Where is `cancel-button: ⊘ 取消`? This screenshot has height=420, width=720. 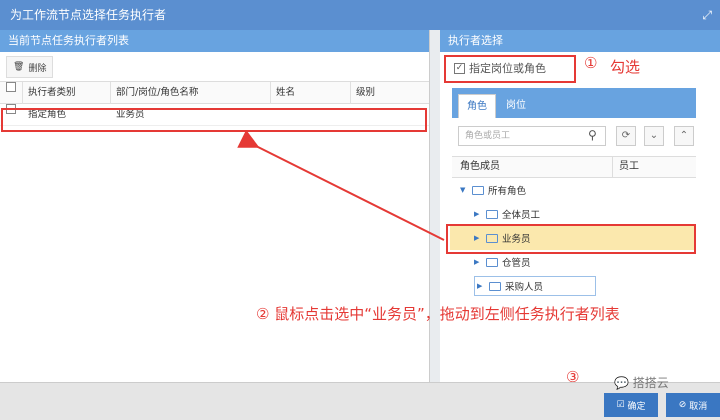
cancel-button: ⊘ 取消 is located at coordinates (693, 405).